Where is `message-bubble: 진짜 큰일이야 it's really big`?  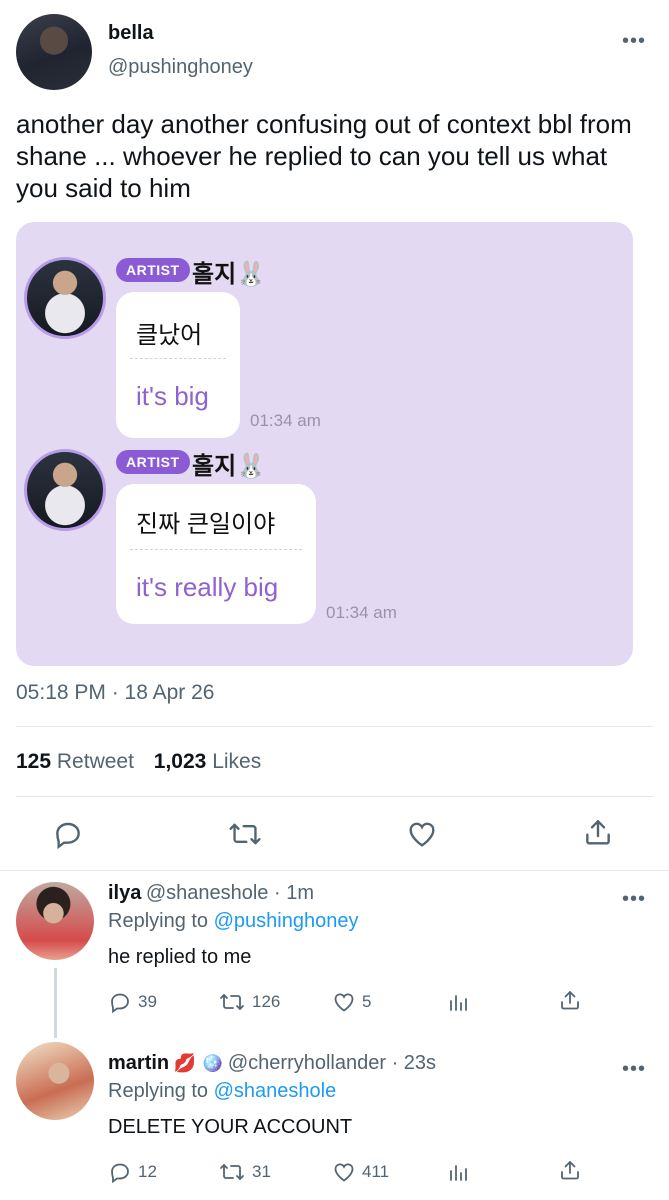
message-bubble: 진짜 큰일이야 it's really big is located at coordinates (216, 554).